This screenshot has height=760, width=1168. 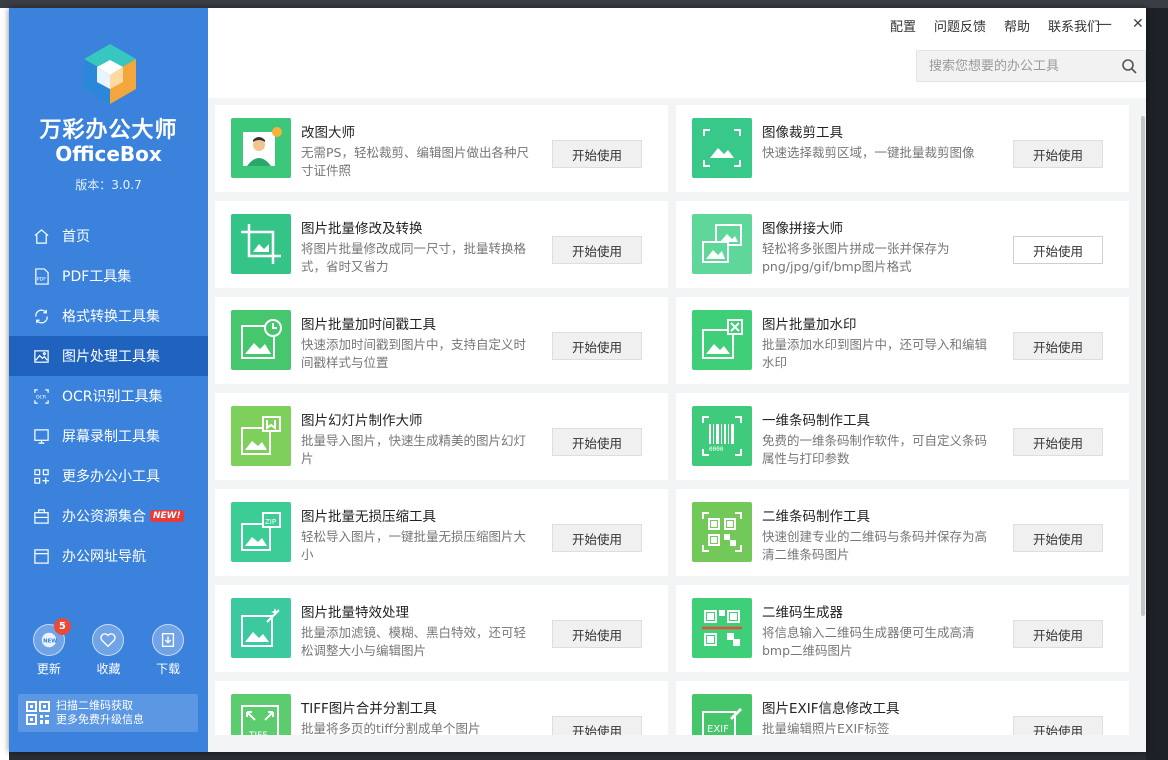 I want to click on tool-title: TIFF图片合并分割工具, so click(x=369, y=709).